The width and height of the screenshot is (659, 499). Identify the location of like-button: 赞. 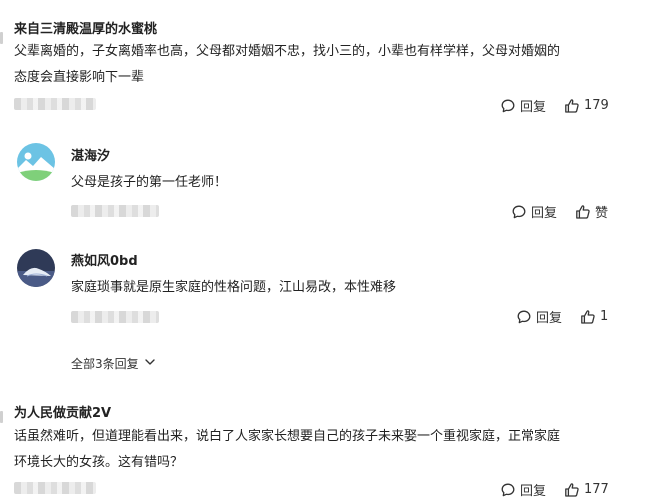
(591, 211).